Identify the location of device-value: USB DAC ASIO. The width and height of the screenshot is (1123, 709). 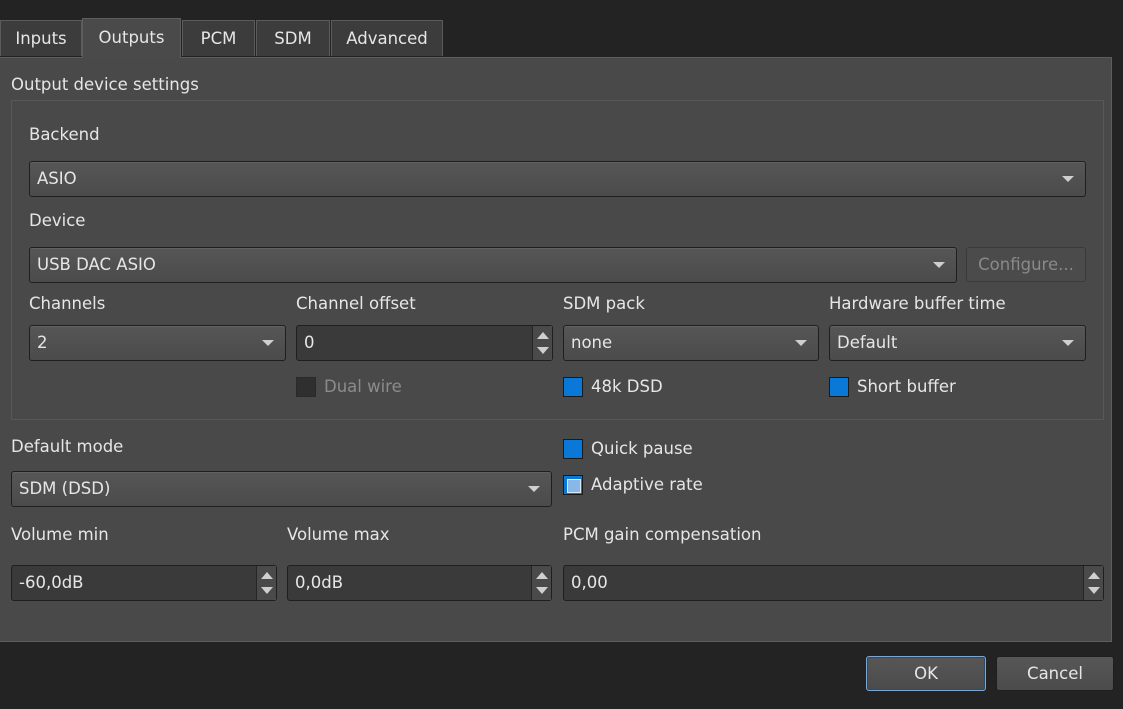
(96, 264).